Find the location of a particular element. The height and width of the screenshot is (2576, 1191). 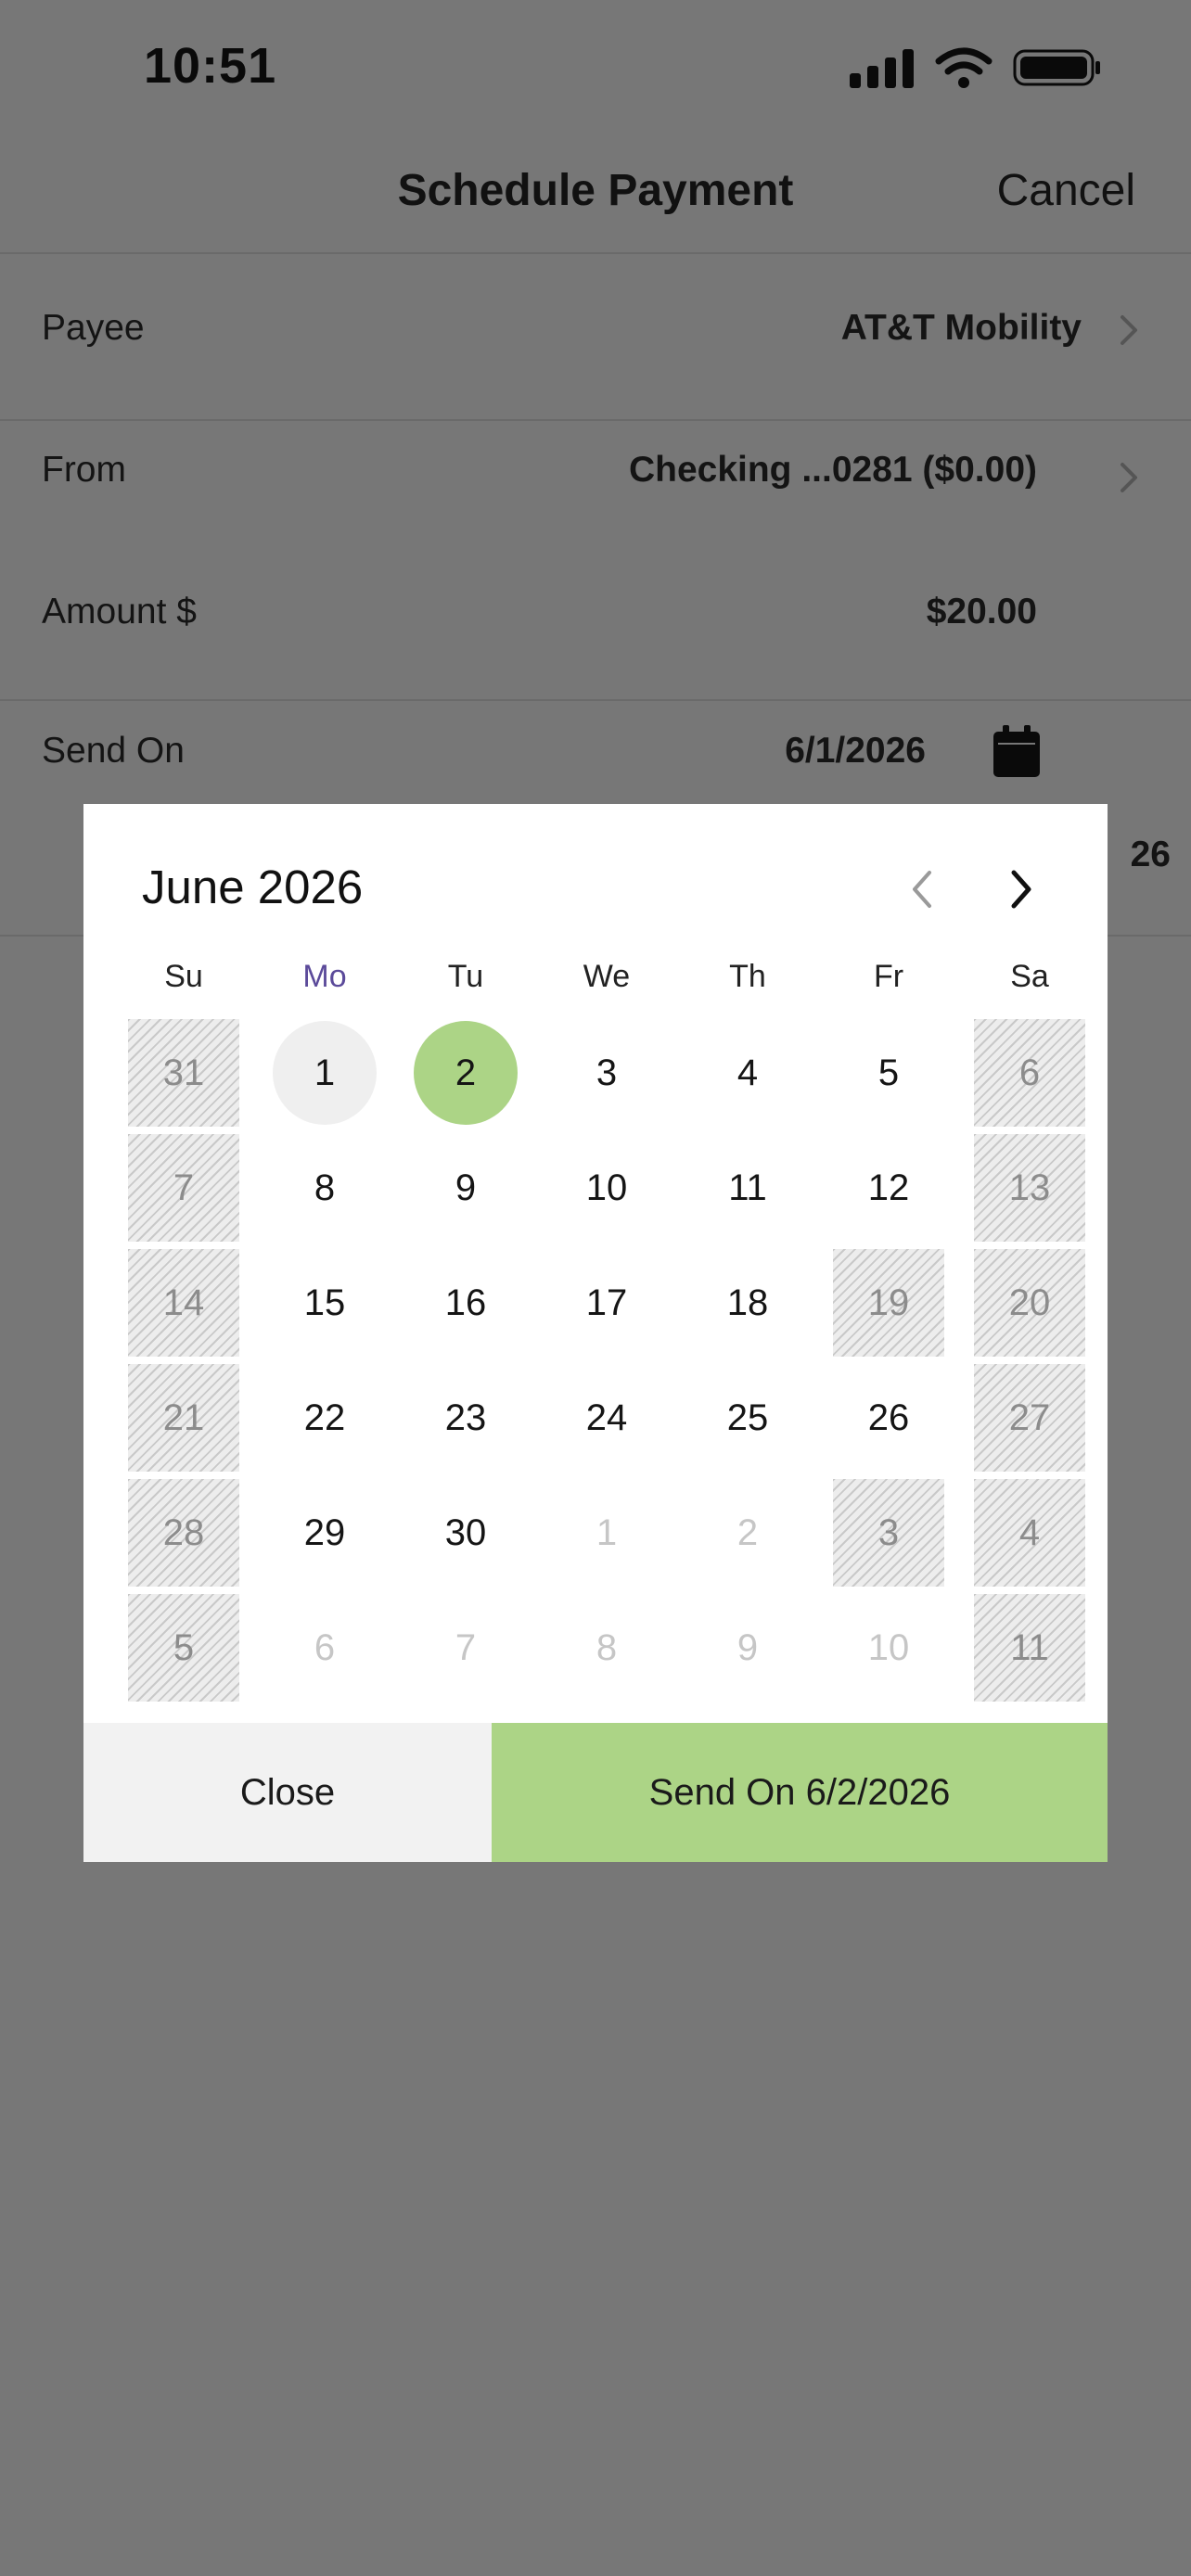

day-cell: 6 is located at coordinates (324, 1647).